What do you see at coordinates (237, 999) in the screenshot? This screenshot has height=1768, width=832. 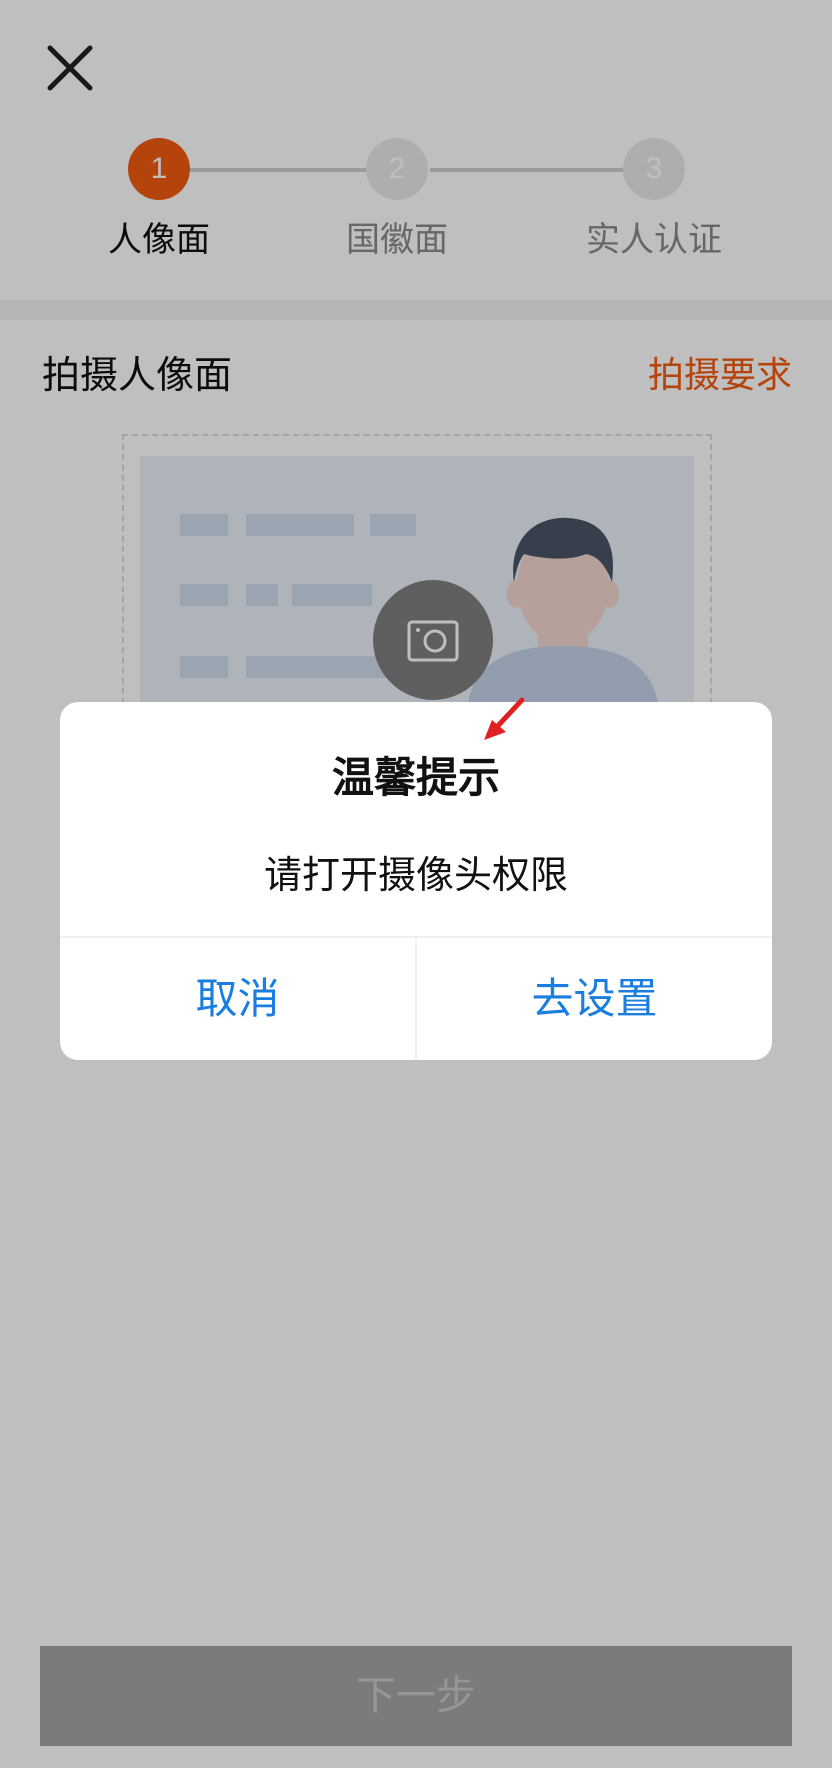 I see `cancel-button: 取消` at bounding box center [237, 999].